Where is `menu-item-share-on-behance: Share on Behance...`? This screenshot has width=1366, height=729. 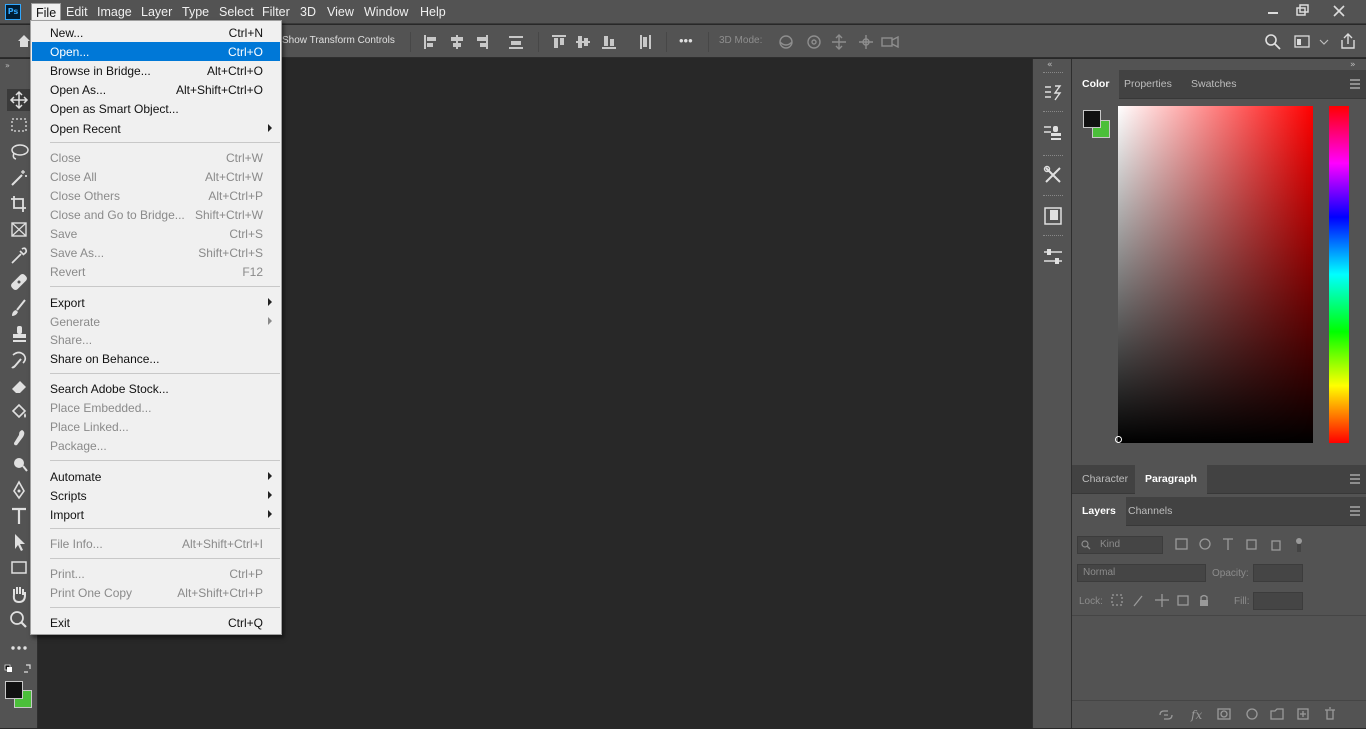
menu-item-share-on-behance: Share on Behance... is located at coordinates (156, 358).